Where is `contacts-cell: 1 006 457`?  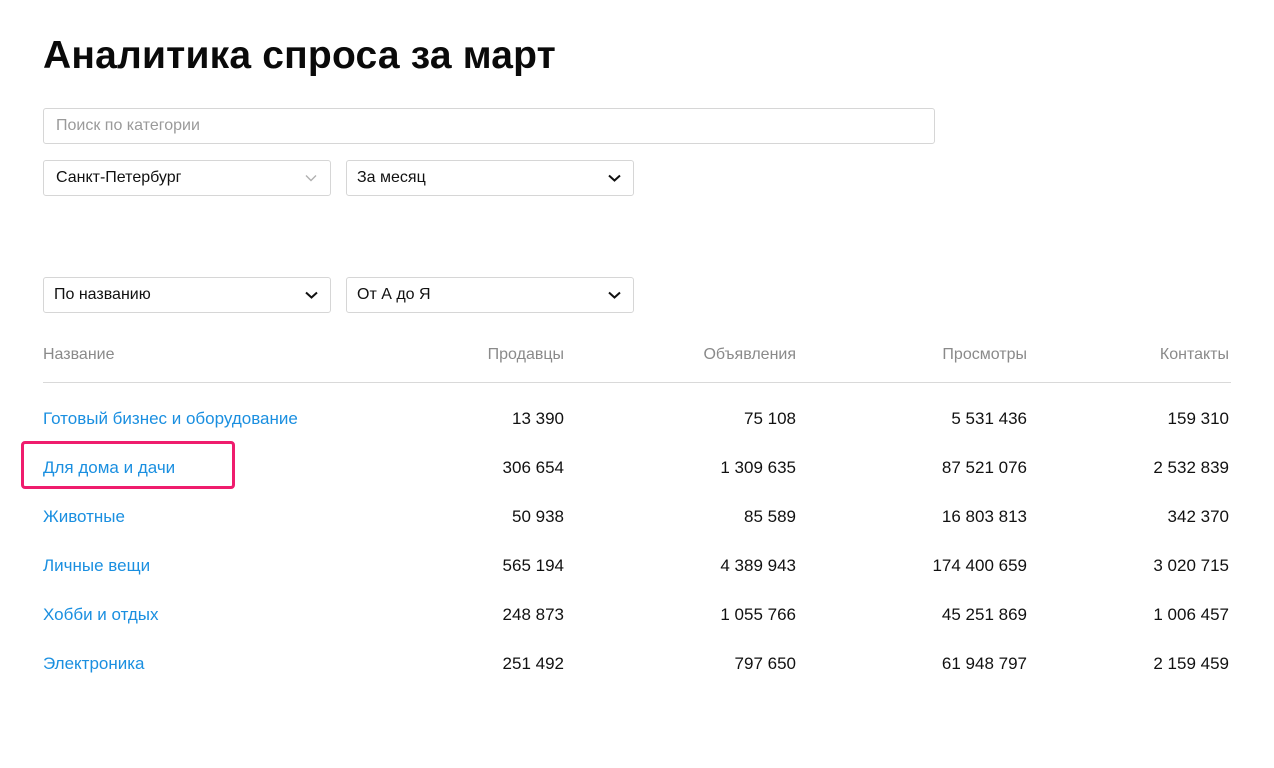 contacts-cell: 1 006 457 is located at coordinates (1191, 614).